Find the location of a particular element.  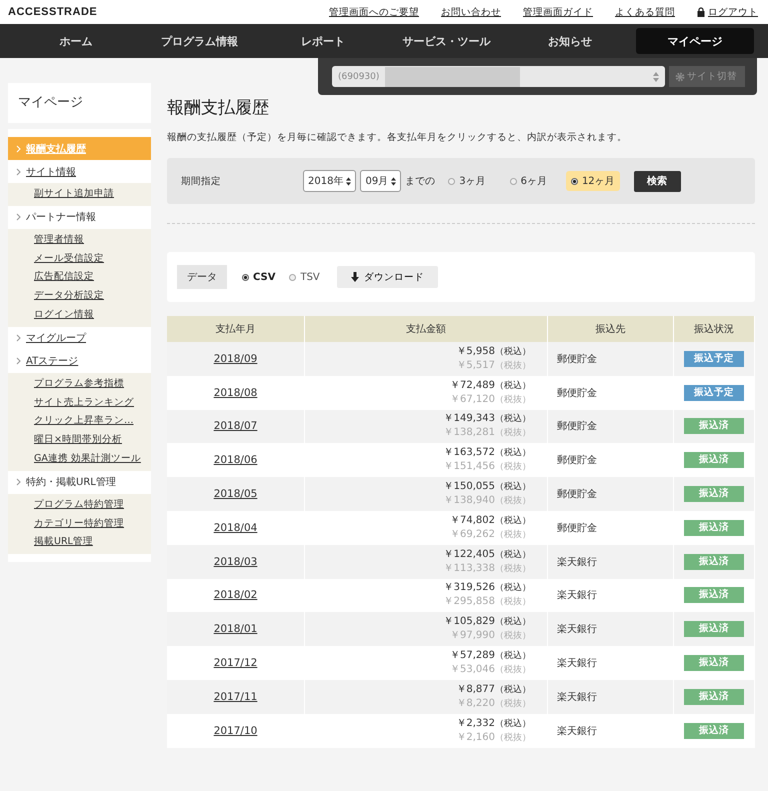

sidebar-subitem: プログラム参考指標 is located at coordinates (79, 384).